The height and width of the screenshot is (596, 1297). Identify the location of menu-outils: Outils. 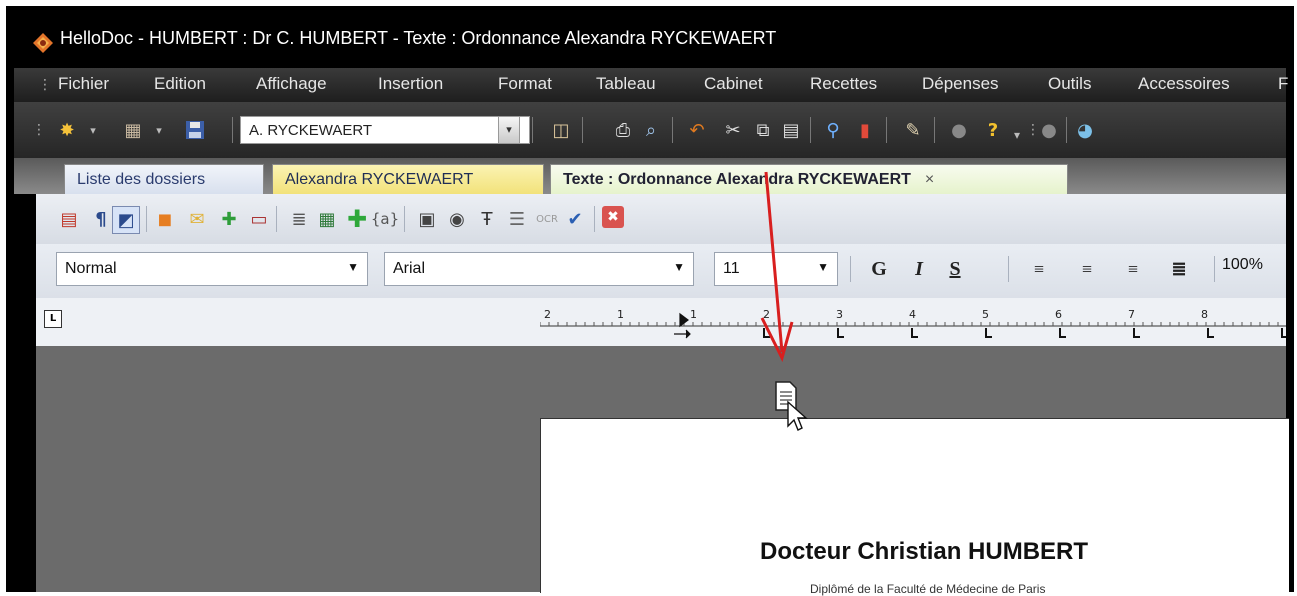
(1069, 84).